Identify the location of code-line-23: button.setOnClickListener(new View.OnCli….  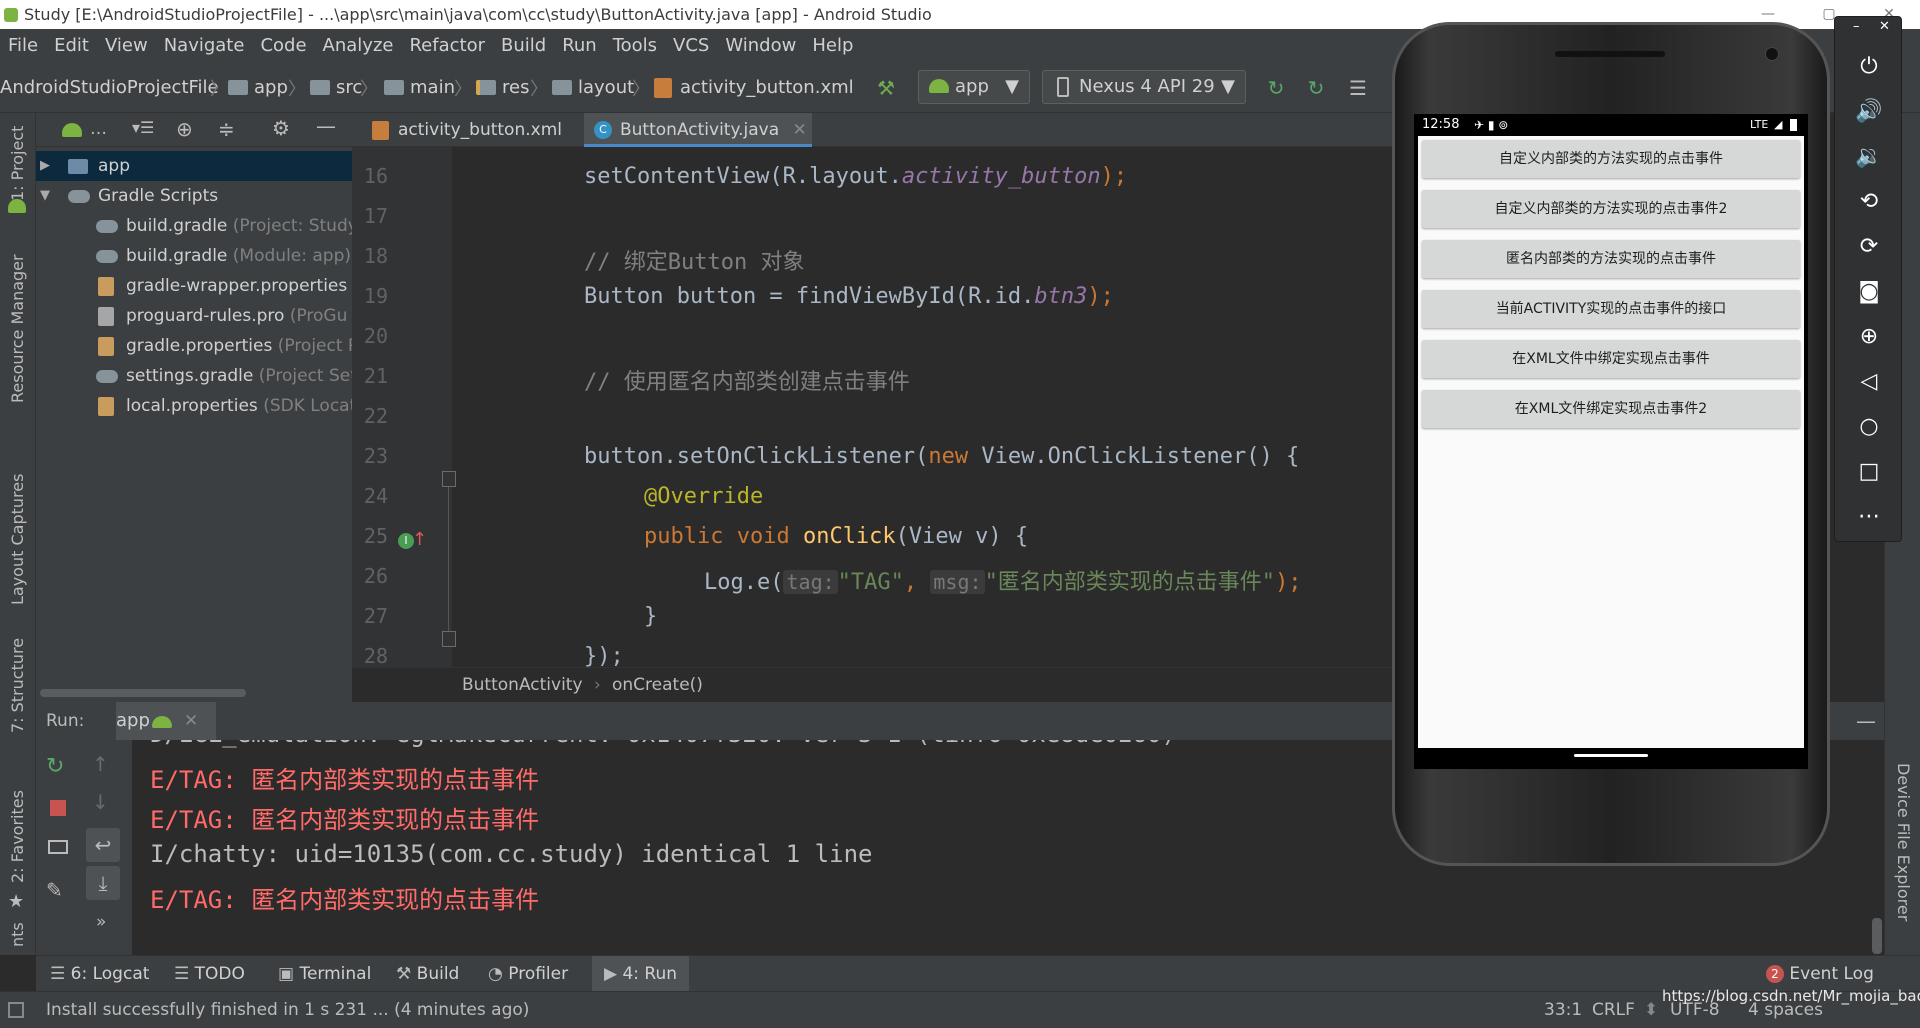
(941, 456).